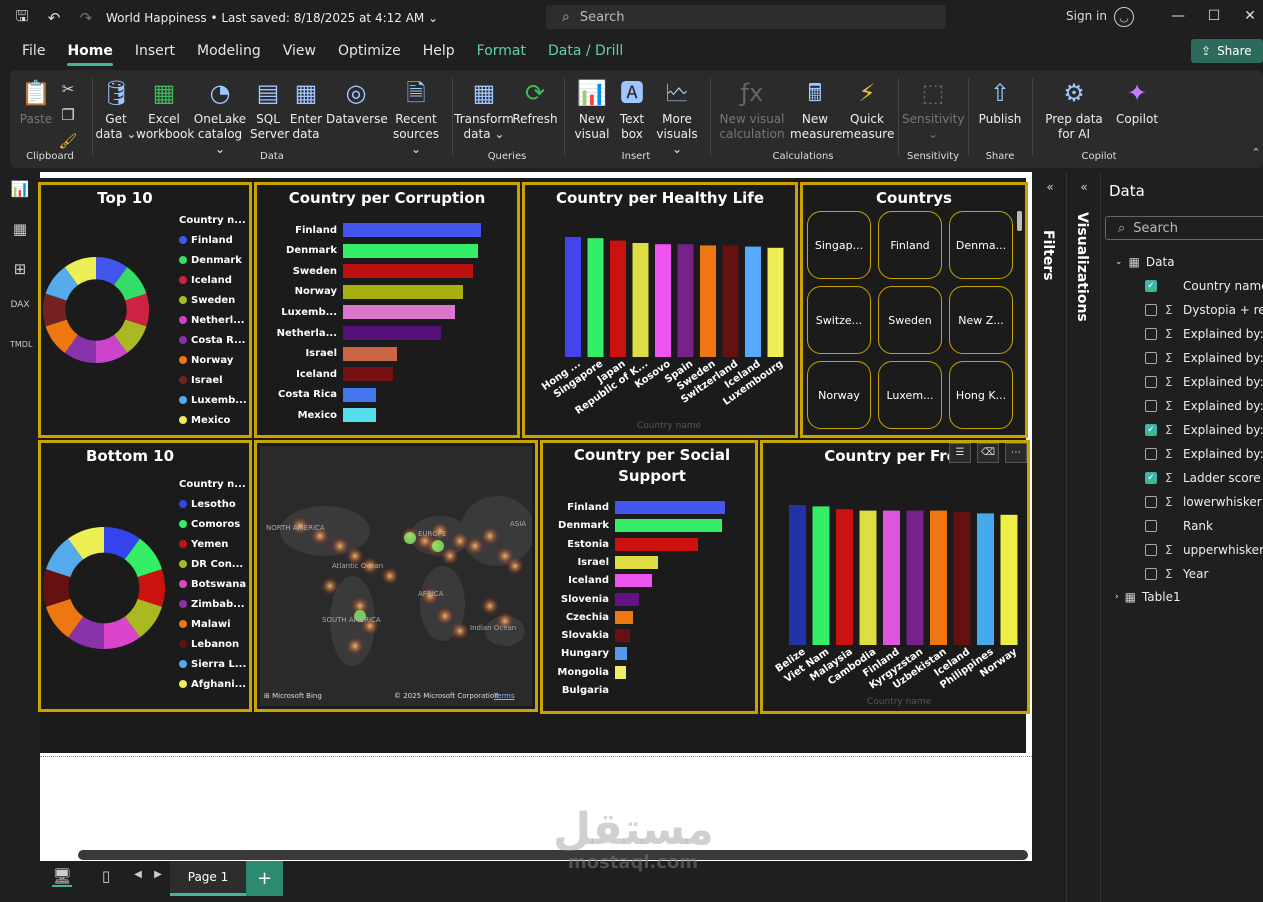  I want to click on redo-icon: ↷, so click(86, 18).